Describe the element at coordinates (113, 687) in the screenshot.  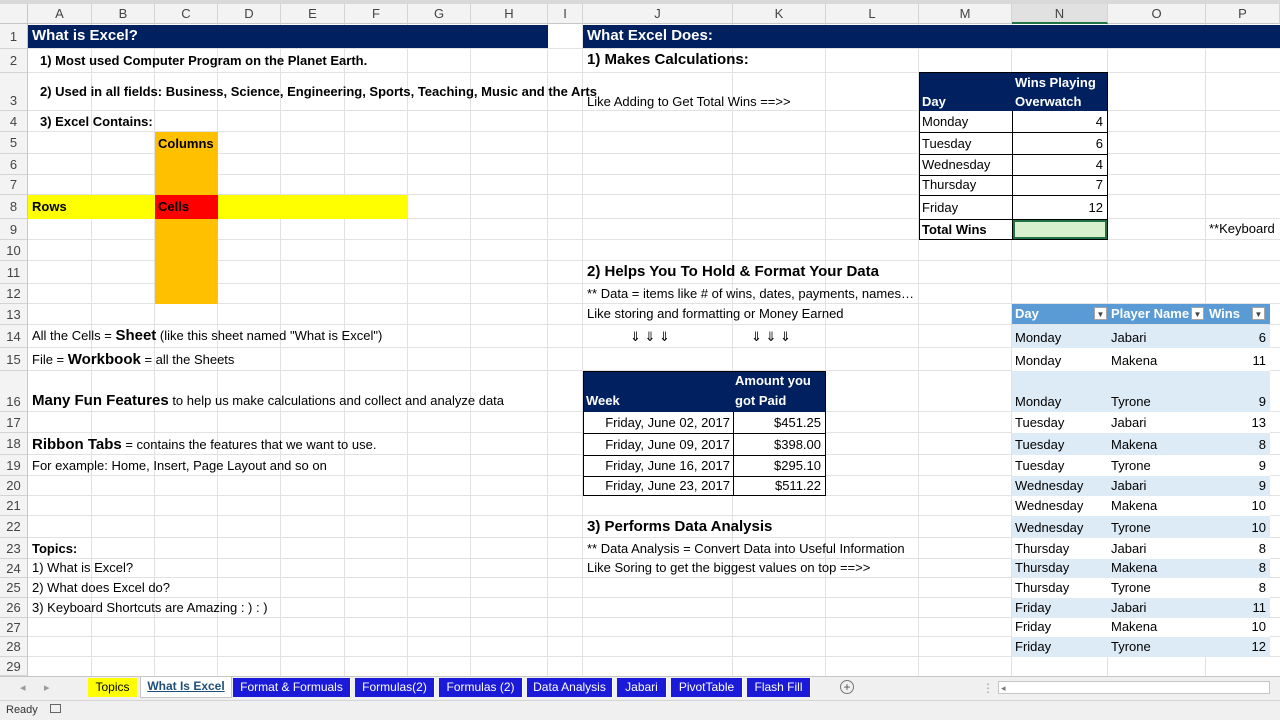
I see `tab-topics: Topics` at that location.